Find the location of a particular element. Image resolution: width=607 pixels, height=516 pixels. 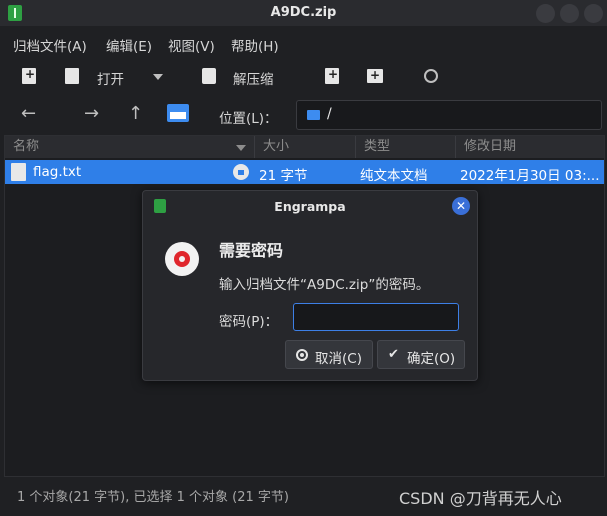

menu-edit: 编辑(E) is located at coordinates (129, 45).